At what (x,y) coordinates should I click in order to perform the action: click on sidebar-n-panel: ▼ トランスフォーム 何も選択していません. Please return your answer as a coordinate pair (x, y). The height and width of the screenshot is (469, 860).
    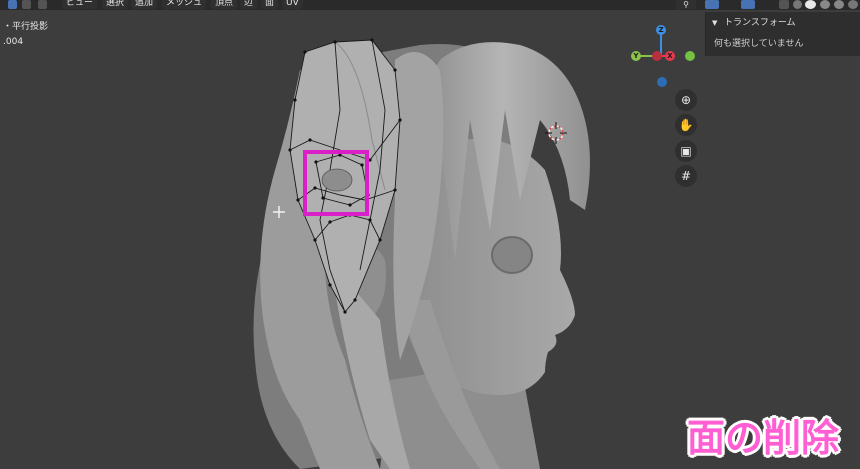
    Looking at the image, I should click on (782, 34).